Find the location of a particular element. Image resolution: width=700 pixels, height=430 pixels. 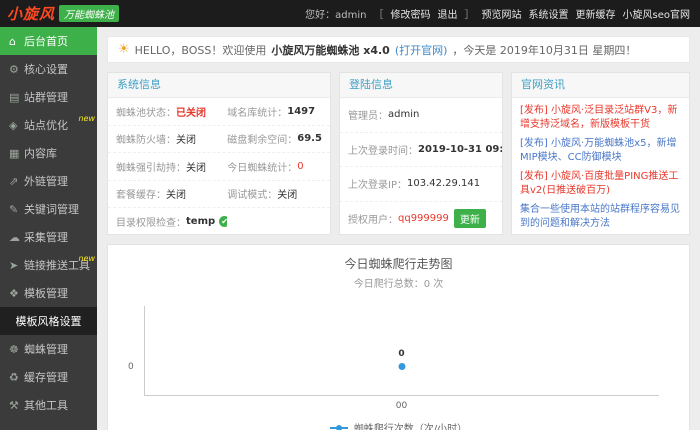

refresh-cache-link: 更新缓存 is located at coordinates (596, 13).